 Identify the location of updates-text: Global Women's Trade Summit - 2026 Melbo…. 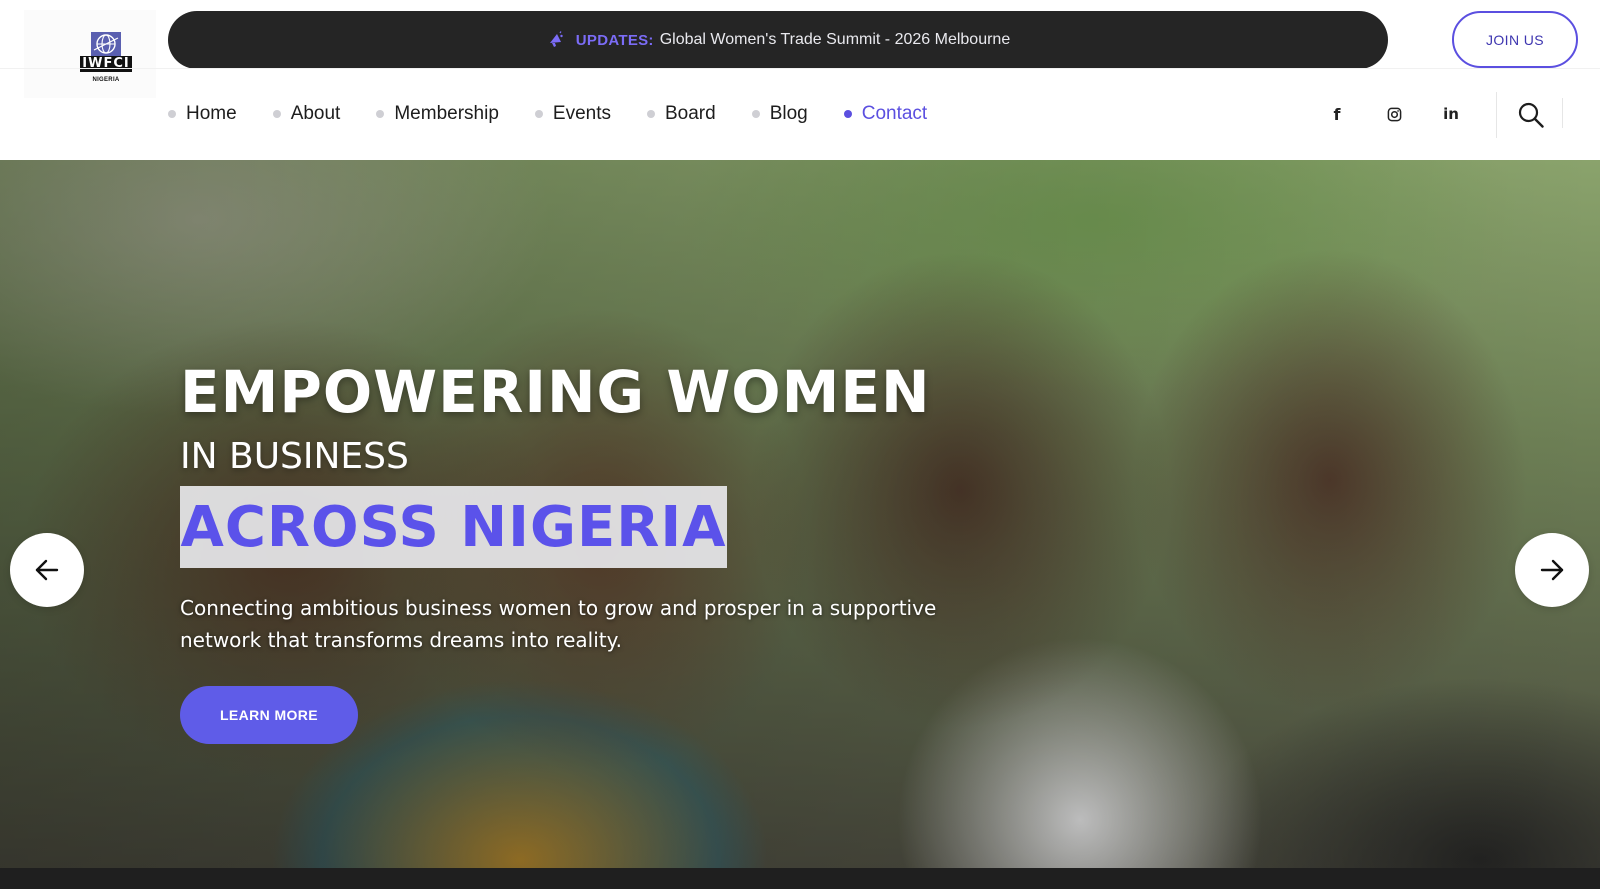
(835, 40).